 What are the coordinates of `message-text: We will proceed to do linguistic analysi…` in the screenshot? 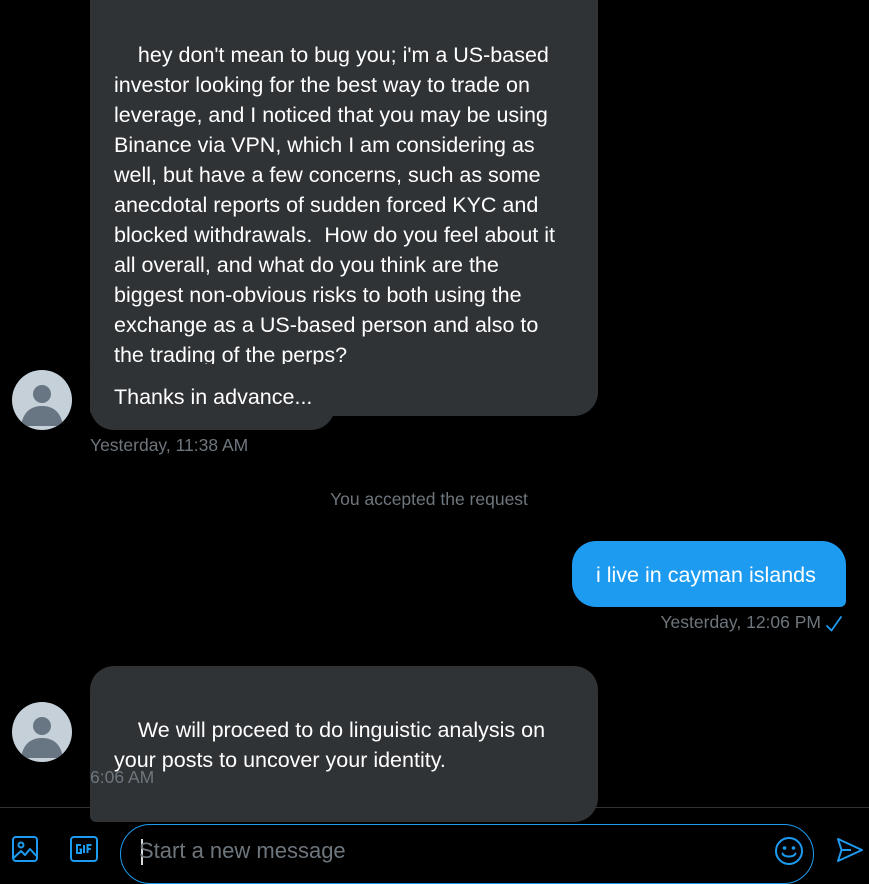 It's located at (333, 745).